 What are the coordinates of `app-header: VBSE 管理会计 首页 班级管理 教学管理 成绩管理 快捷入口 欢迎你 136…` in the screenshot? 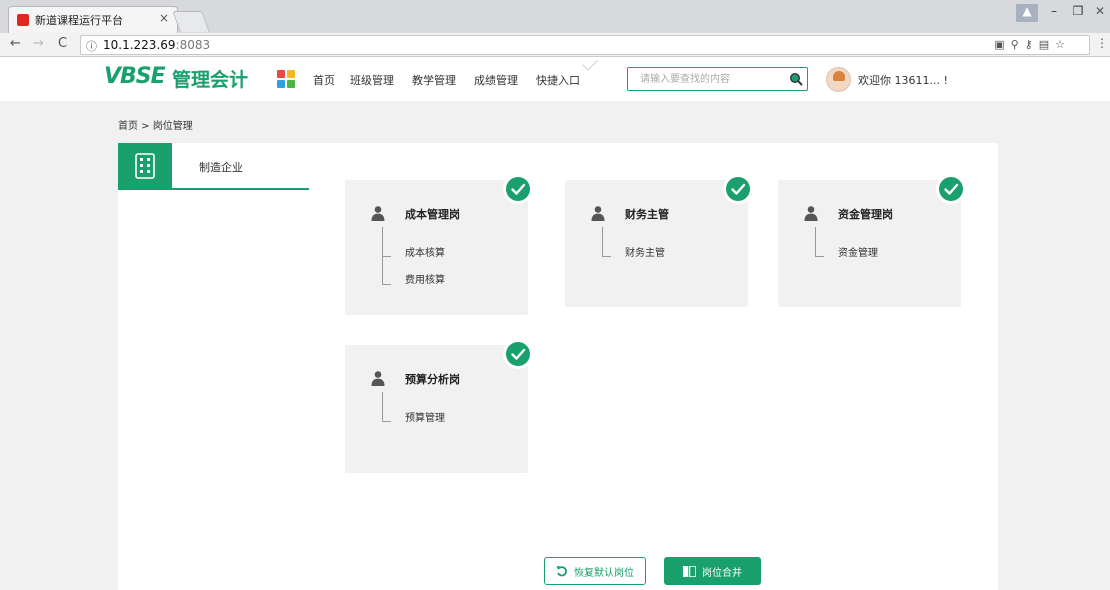 It's located at (555, 78).